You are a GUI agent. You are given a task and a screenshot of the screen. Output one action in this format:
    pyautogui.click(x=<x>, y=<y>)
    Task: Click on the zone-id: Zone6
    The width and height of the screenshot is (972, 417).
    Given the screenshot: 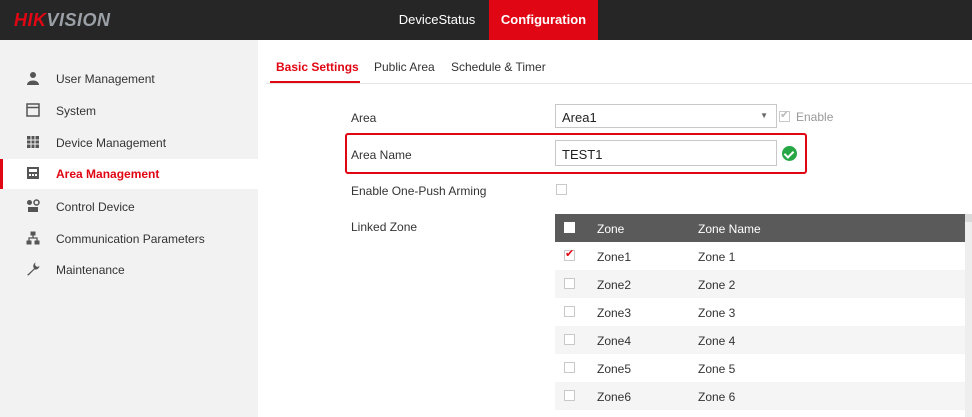 What is the action you would take?
    pyautogui.click(x=614, y=397)
    